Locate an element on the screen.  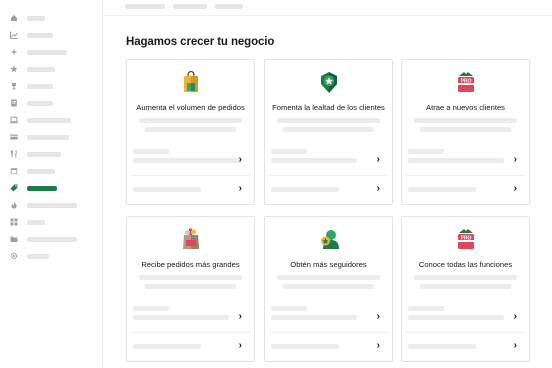
sidebar-item-menu is located at coordinates (55, 154).